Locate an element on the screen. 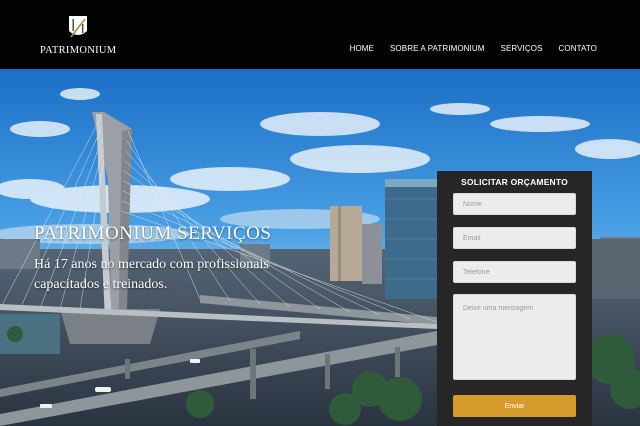 The image size is (640, 426). nav-about: SOBRE A PATRIMONIUM is located at coordinates (437, 48).